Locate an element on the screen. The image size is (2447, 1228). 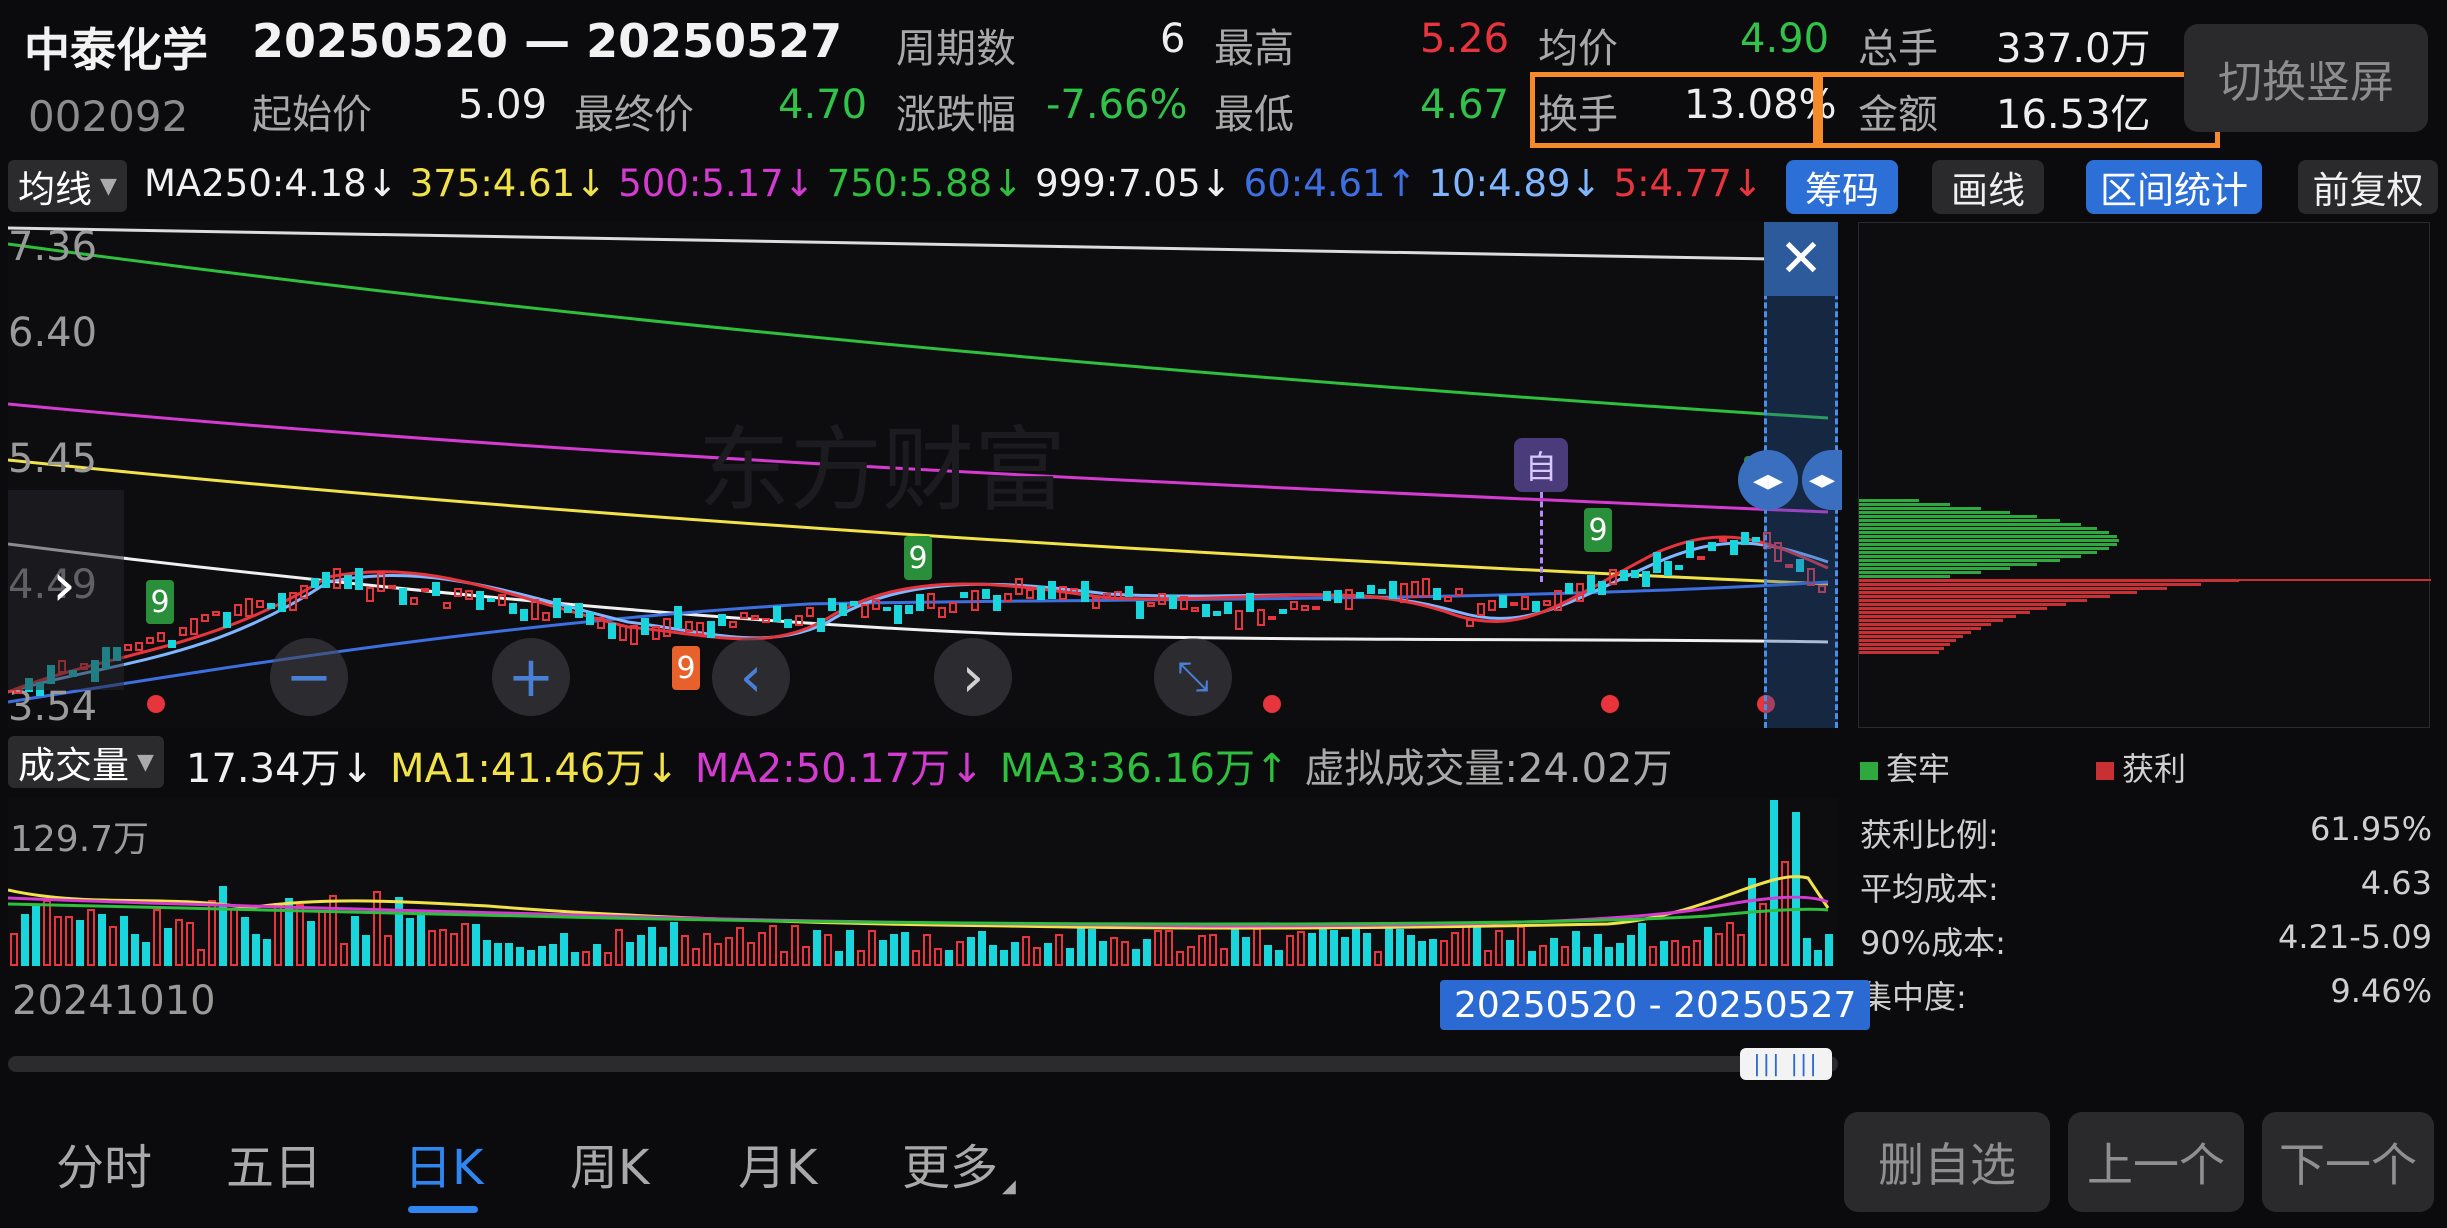
zoom-out-button: − is located at coordinates (309, 677).